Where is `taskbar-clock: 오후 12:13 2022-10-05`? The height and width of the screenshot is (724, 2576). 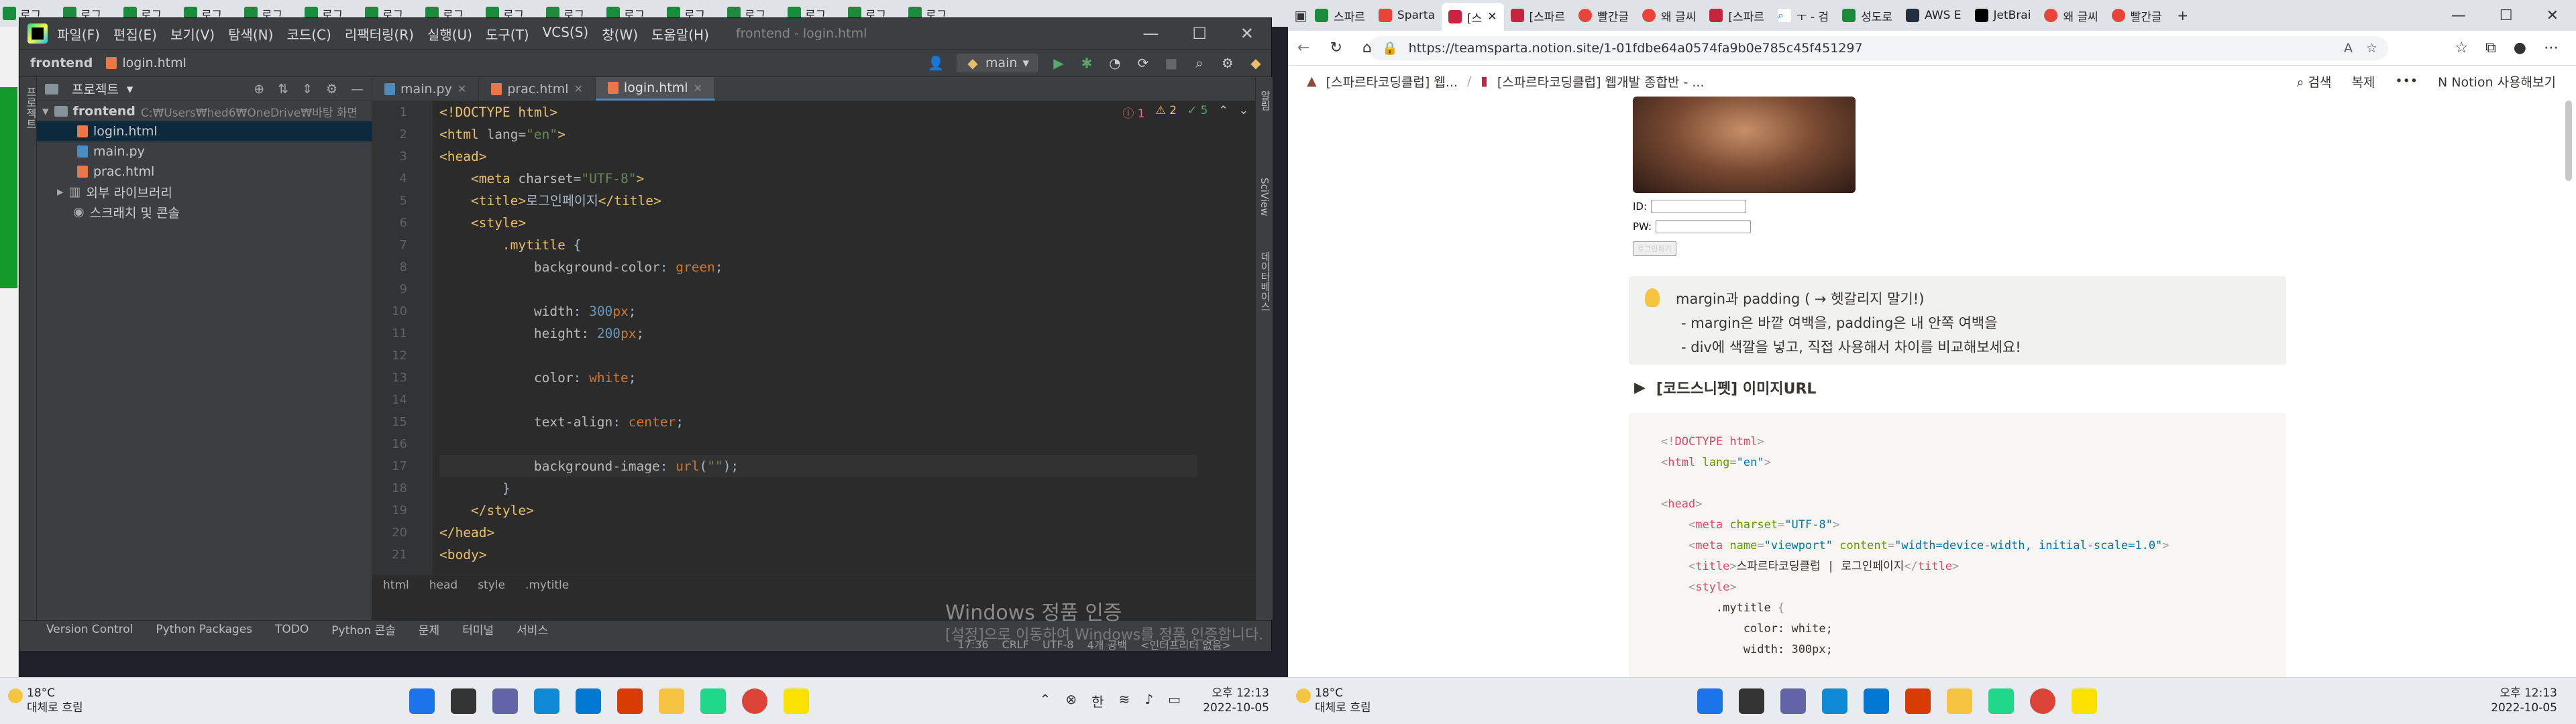
taskbar-clock: 오후 12:13 2022-10-05 is located at coordinates (1236, 700).